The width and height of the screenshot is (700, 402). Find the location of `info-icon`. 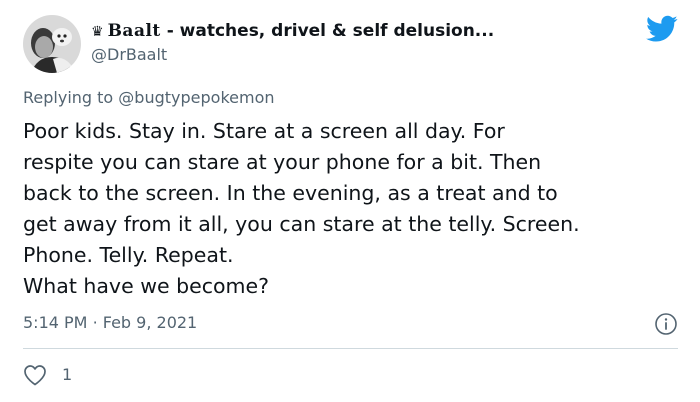

info-icon is located at coordinates (666, 324).